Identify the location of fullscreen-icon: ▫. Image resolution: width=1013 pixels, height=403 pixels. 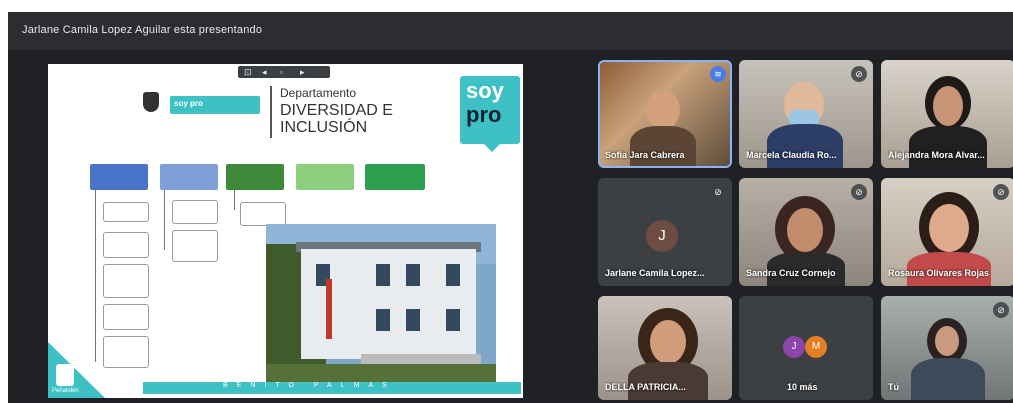
(281, 72).